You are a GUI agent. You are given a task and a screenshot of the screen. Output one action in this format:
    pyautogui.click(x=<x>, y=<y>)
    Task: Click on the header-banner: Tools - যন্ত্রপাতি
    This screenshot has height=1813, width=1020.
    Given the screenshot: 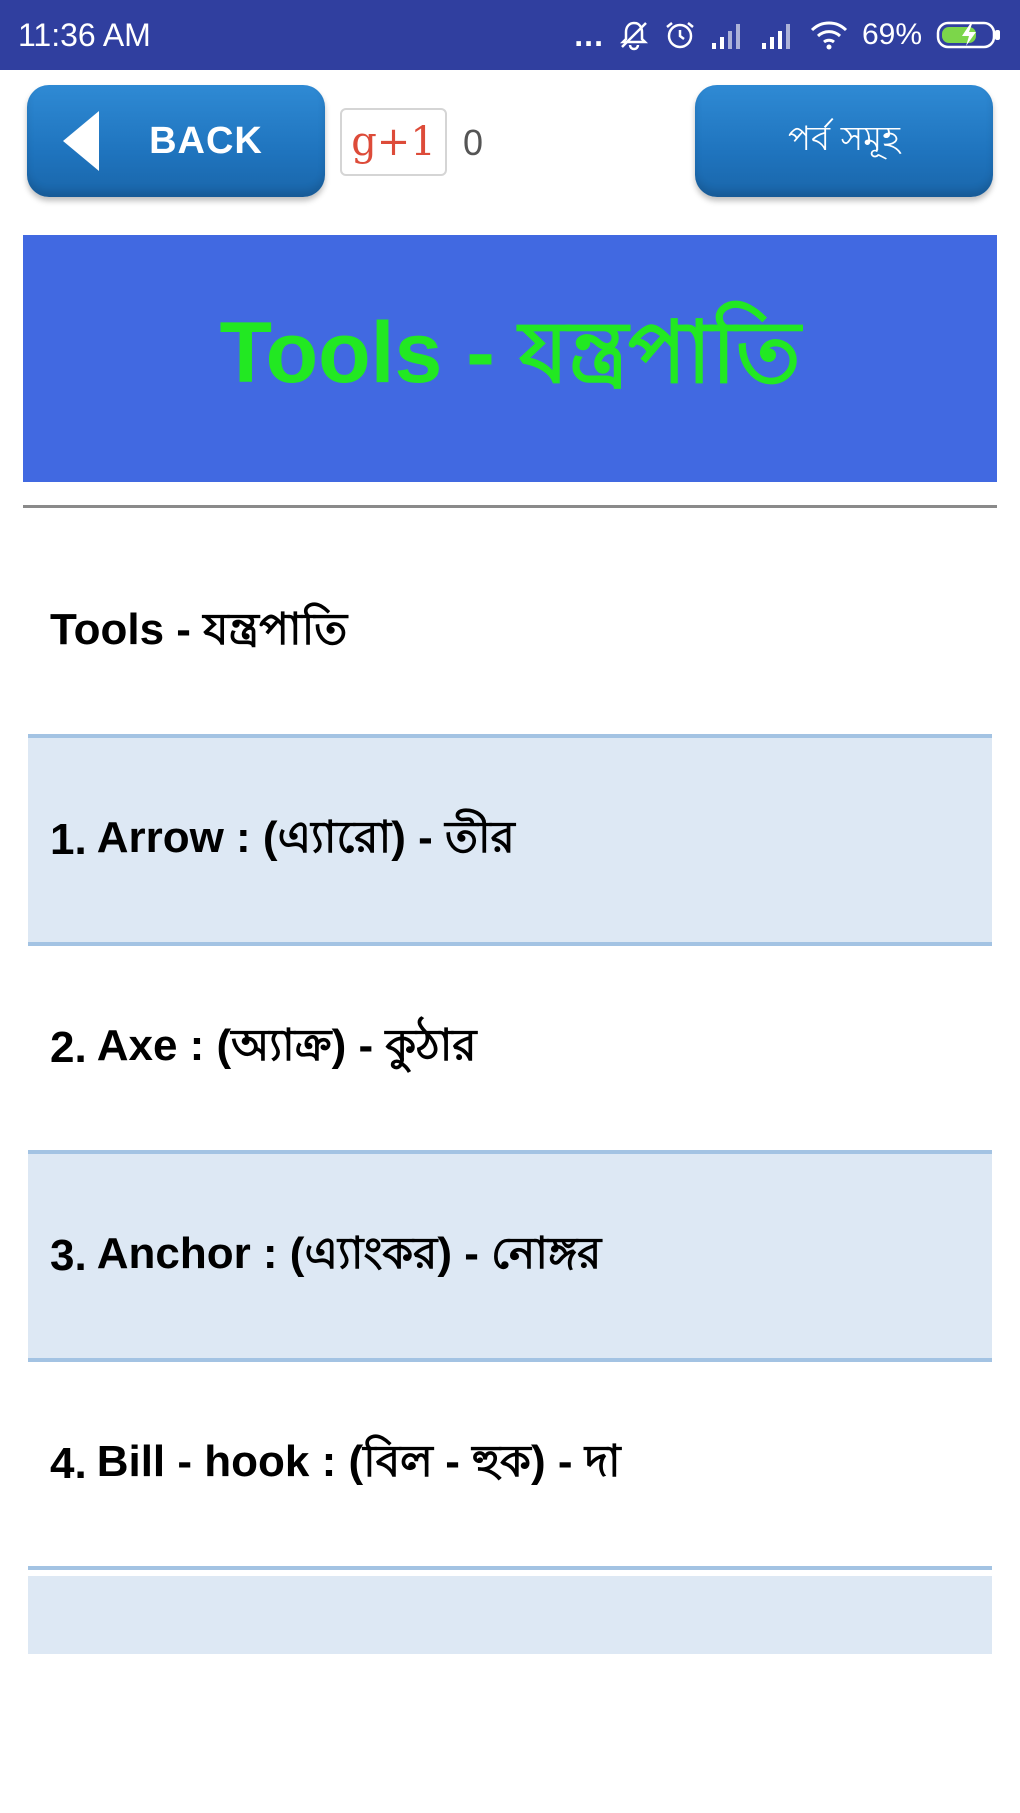 What is the action you would take?
    pyautogui.click(x=510, y=358)
    